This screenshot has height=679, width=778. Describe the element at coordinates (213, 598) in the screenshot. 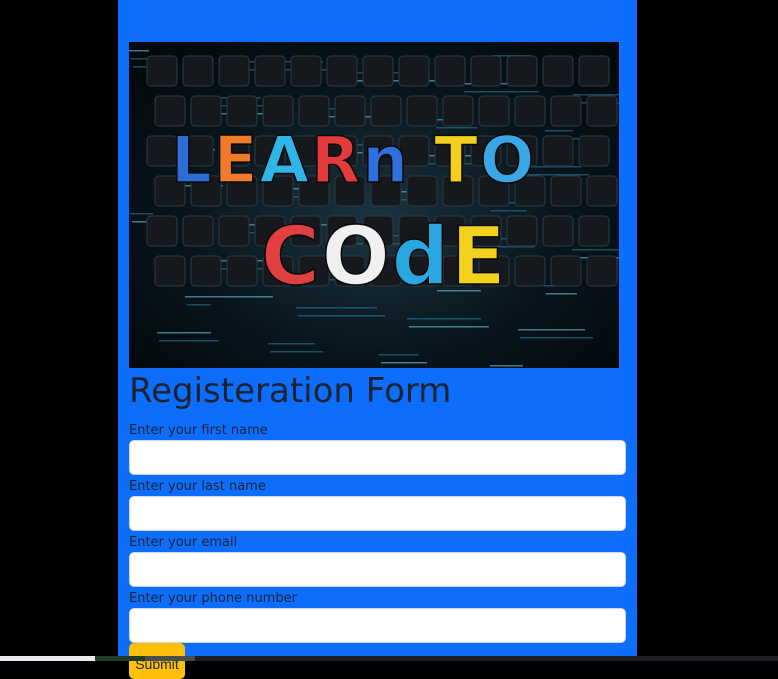

I see `phone-number-label: Enter your phone number` at that location.